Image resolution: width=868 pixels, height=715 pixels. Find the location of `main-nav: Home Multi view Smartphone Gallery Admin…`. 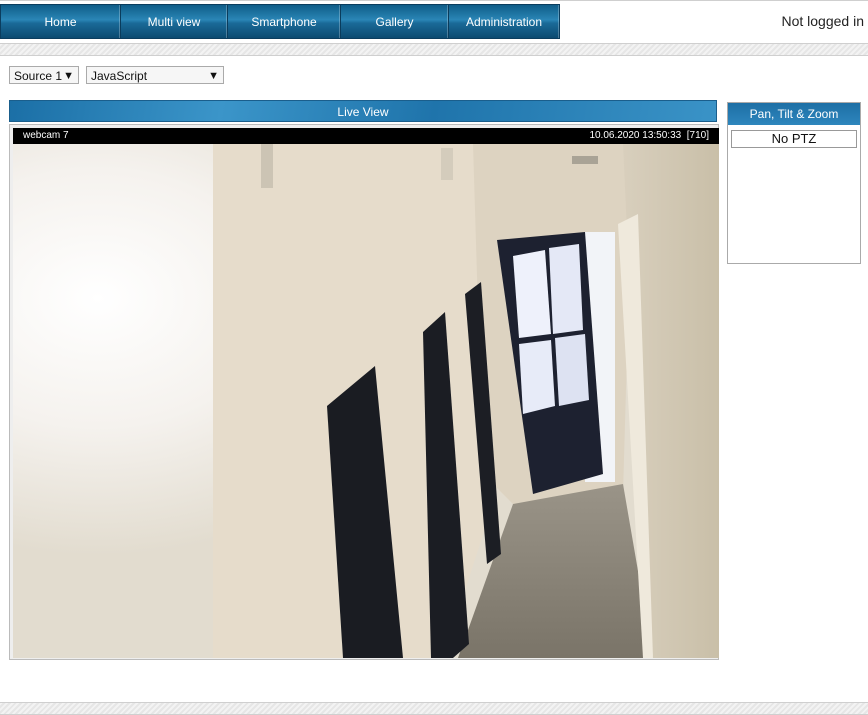

main-nav: Home Multi view Smartphone Gallery Admin… is located at coordinates (280, 21).